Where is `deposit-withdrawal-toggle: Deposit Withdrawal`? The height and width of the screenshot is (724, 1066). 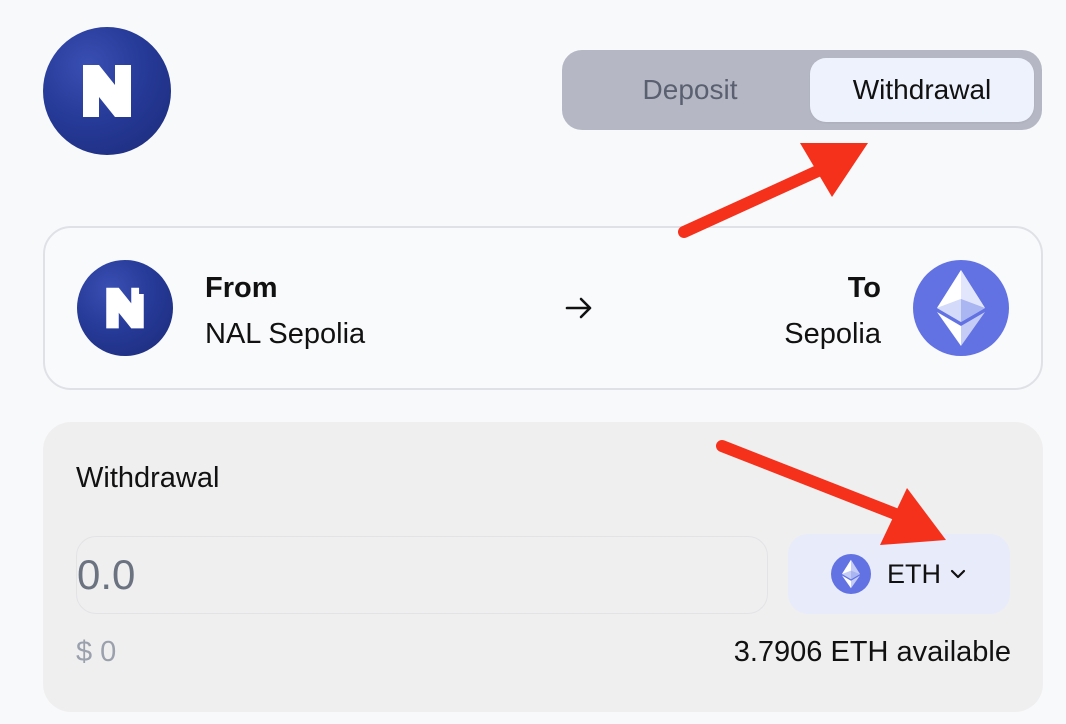
deposit-withdrawal-toggle: Deposit Withdrawal is located at coordinates (802, 90).